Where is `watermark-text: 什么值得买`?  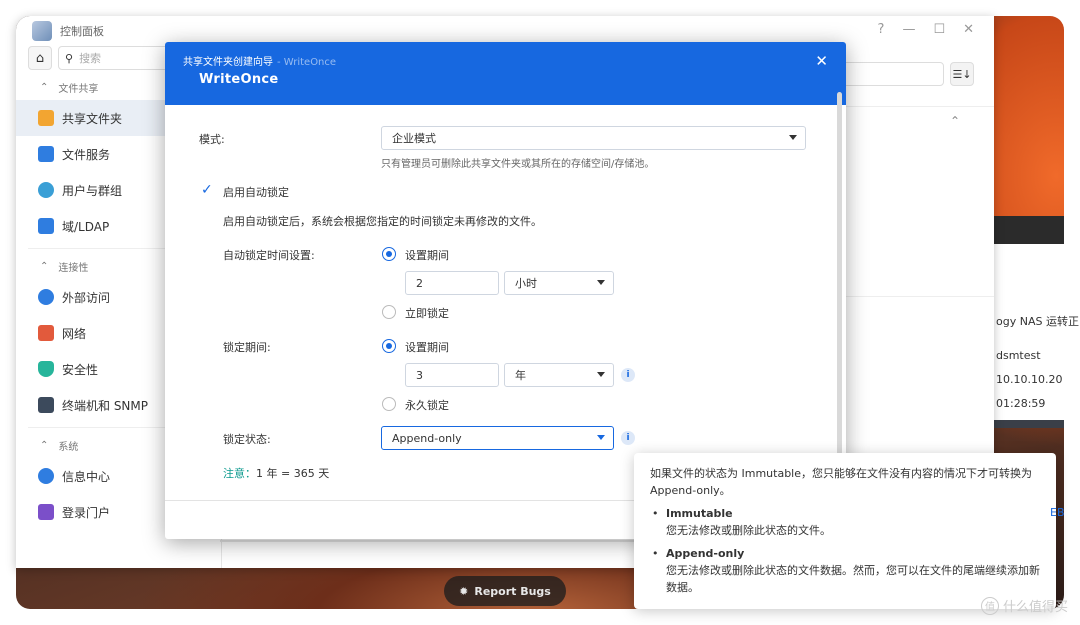 watermark-text: 什么值得买 is located at coordinates (1035, 607).